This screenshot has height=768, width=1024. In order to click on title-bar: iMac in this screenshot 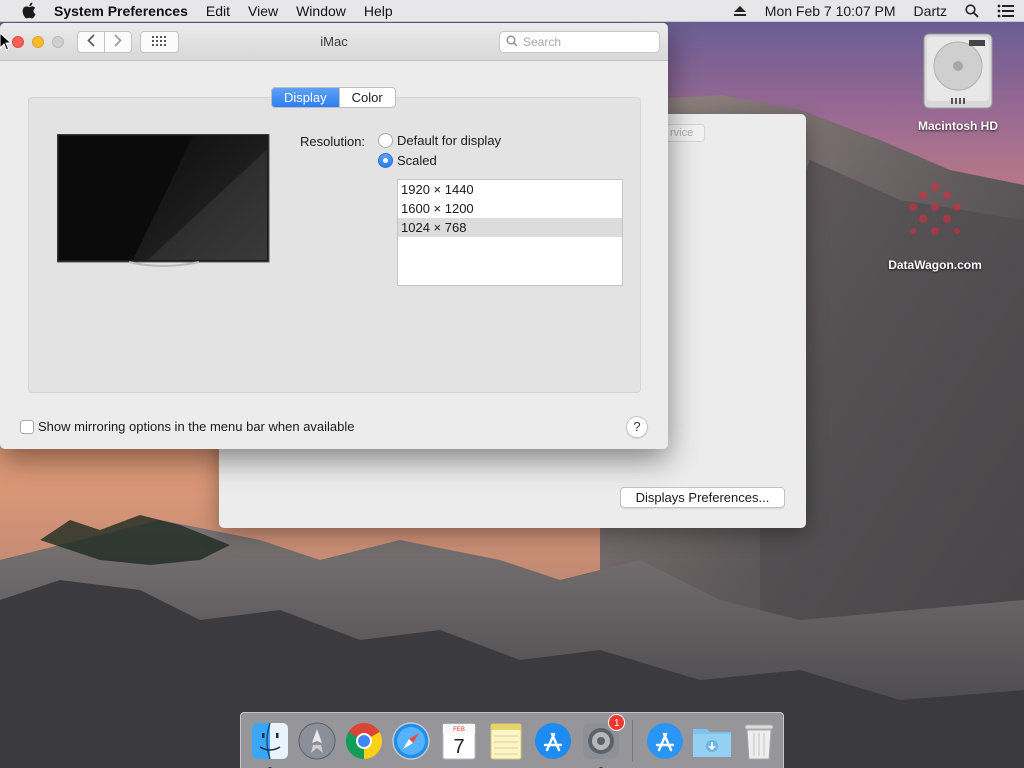, I will do `click(334, 42)`.